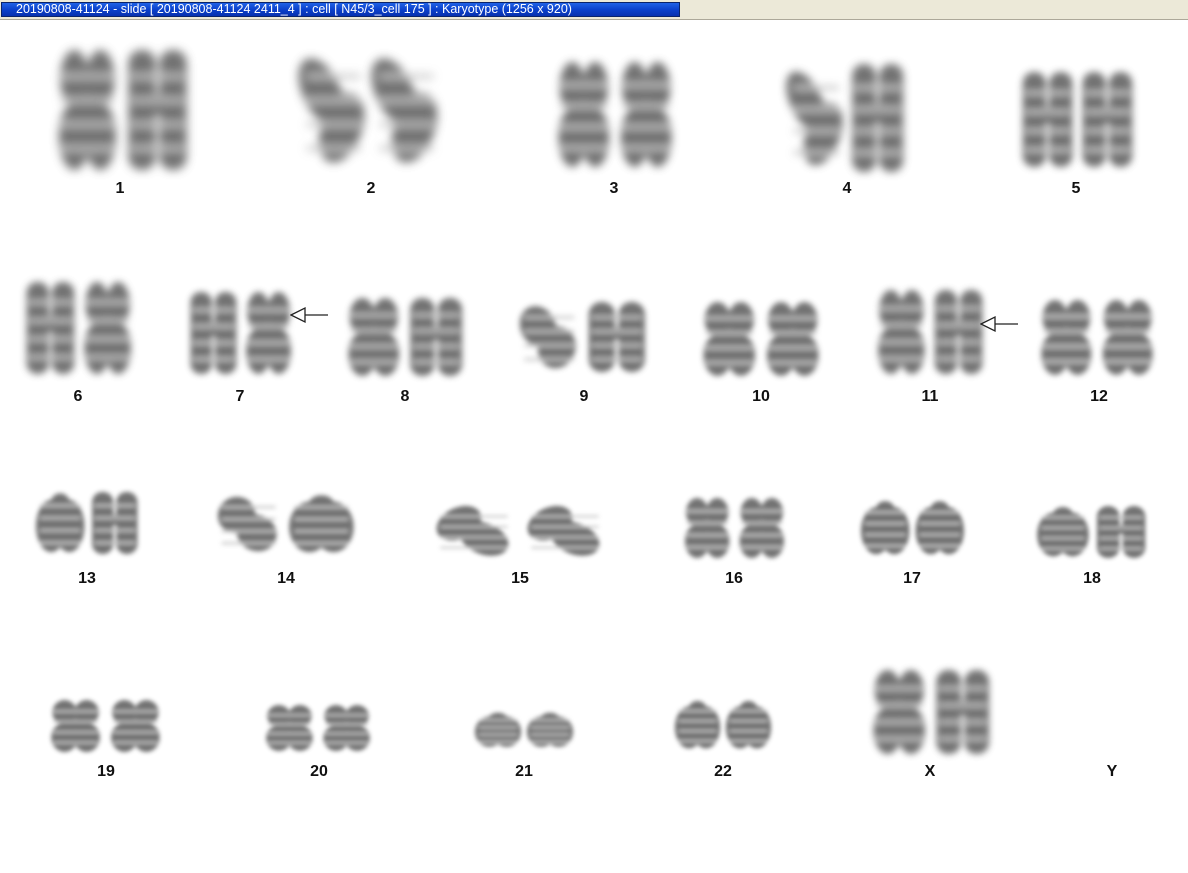  I want to click on chromosome-label-x: X, so click(930, 771).